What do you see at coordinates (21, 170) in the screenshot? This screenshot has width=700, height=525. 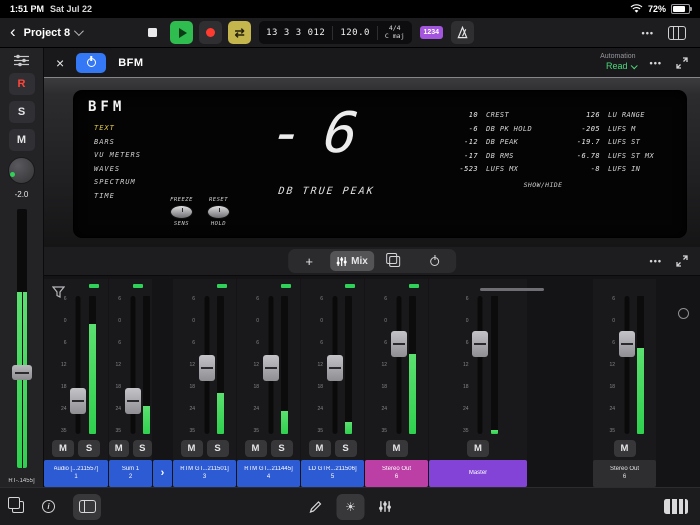 I see `pan-knob` at bounding box center [21, 170].